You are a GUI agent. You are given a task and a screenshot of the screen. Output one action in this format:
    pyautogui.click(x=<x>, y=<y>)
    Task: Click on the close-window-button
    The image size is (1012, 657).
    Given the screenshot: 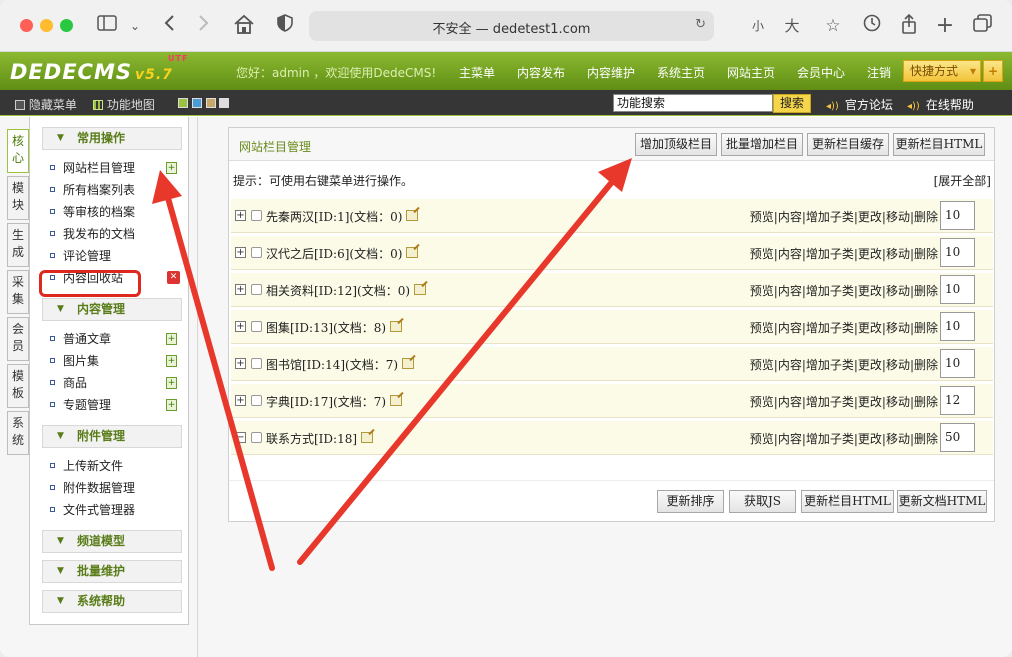 What is the action you would take?
    pyautogui.click(x=26, y=25)
    